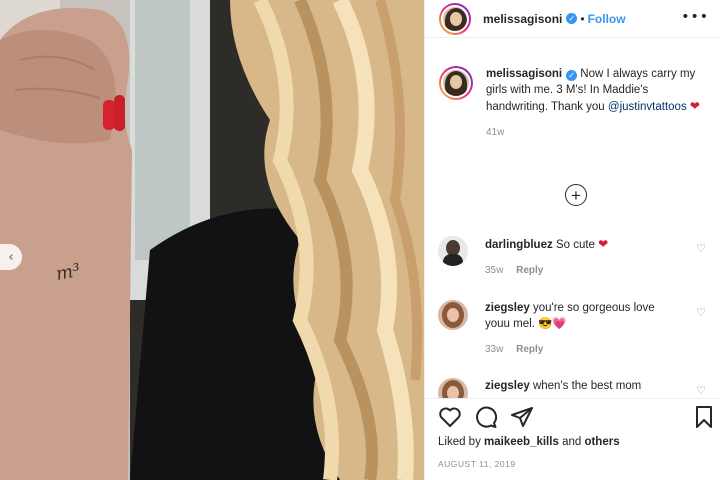 This screenshot has height=480, width=720. What do you see at coordinates (450, 417) in the screenshot?
I see `heart-icon` at bounding box center [450, 417].